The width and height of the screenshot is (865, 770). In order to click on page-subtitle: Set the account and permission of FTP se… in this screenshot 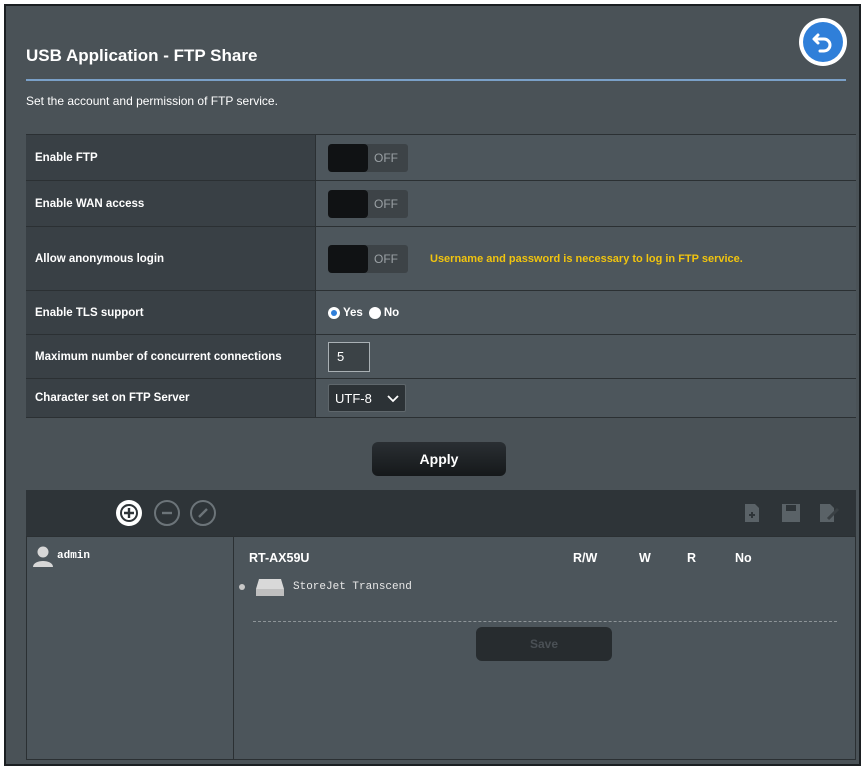, I will do `click(152, 101)`.